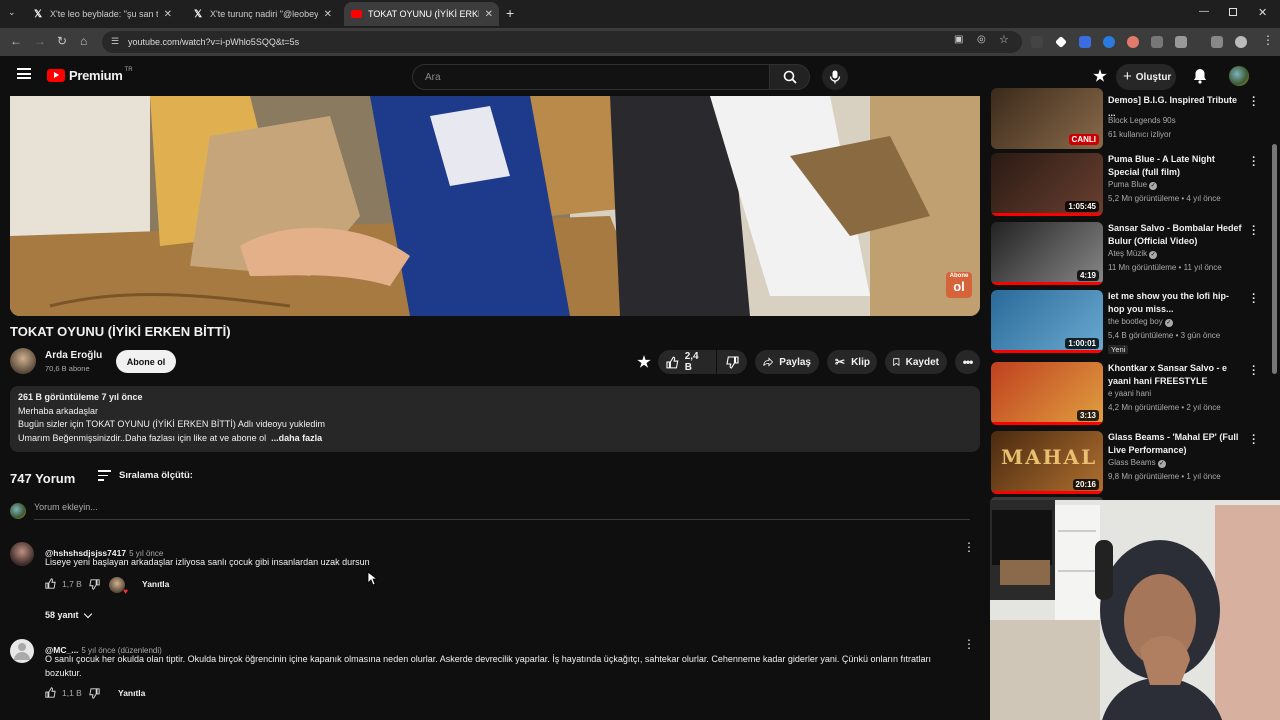 The width and height of the screenshot is (1280, 720). Describe the element at coordinates (1140, 322) in the screenshot. I see `recommended-channel: the bootleg boy ✓` at that location.